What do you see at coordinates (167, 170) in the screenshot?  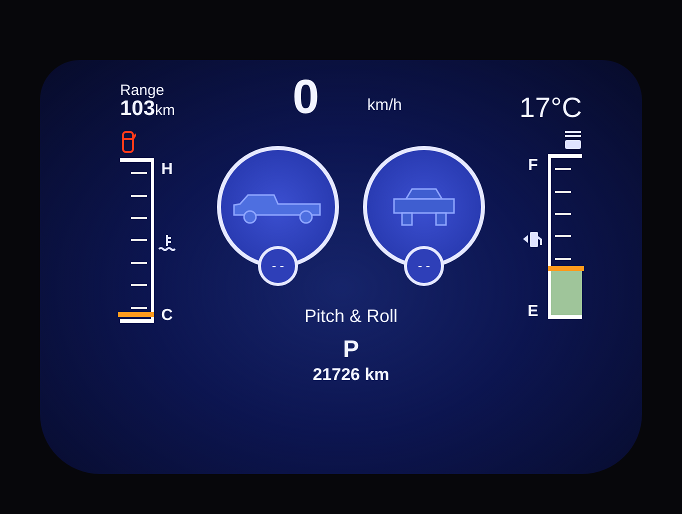 I see `gauge-top-label: H` at bounding box center [167, 170].